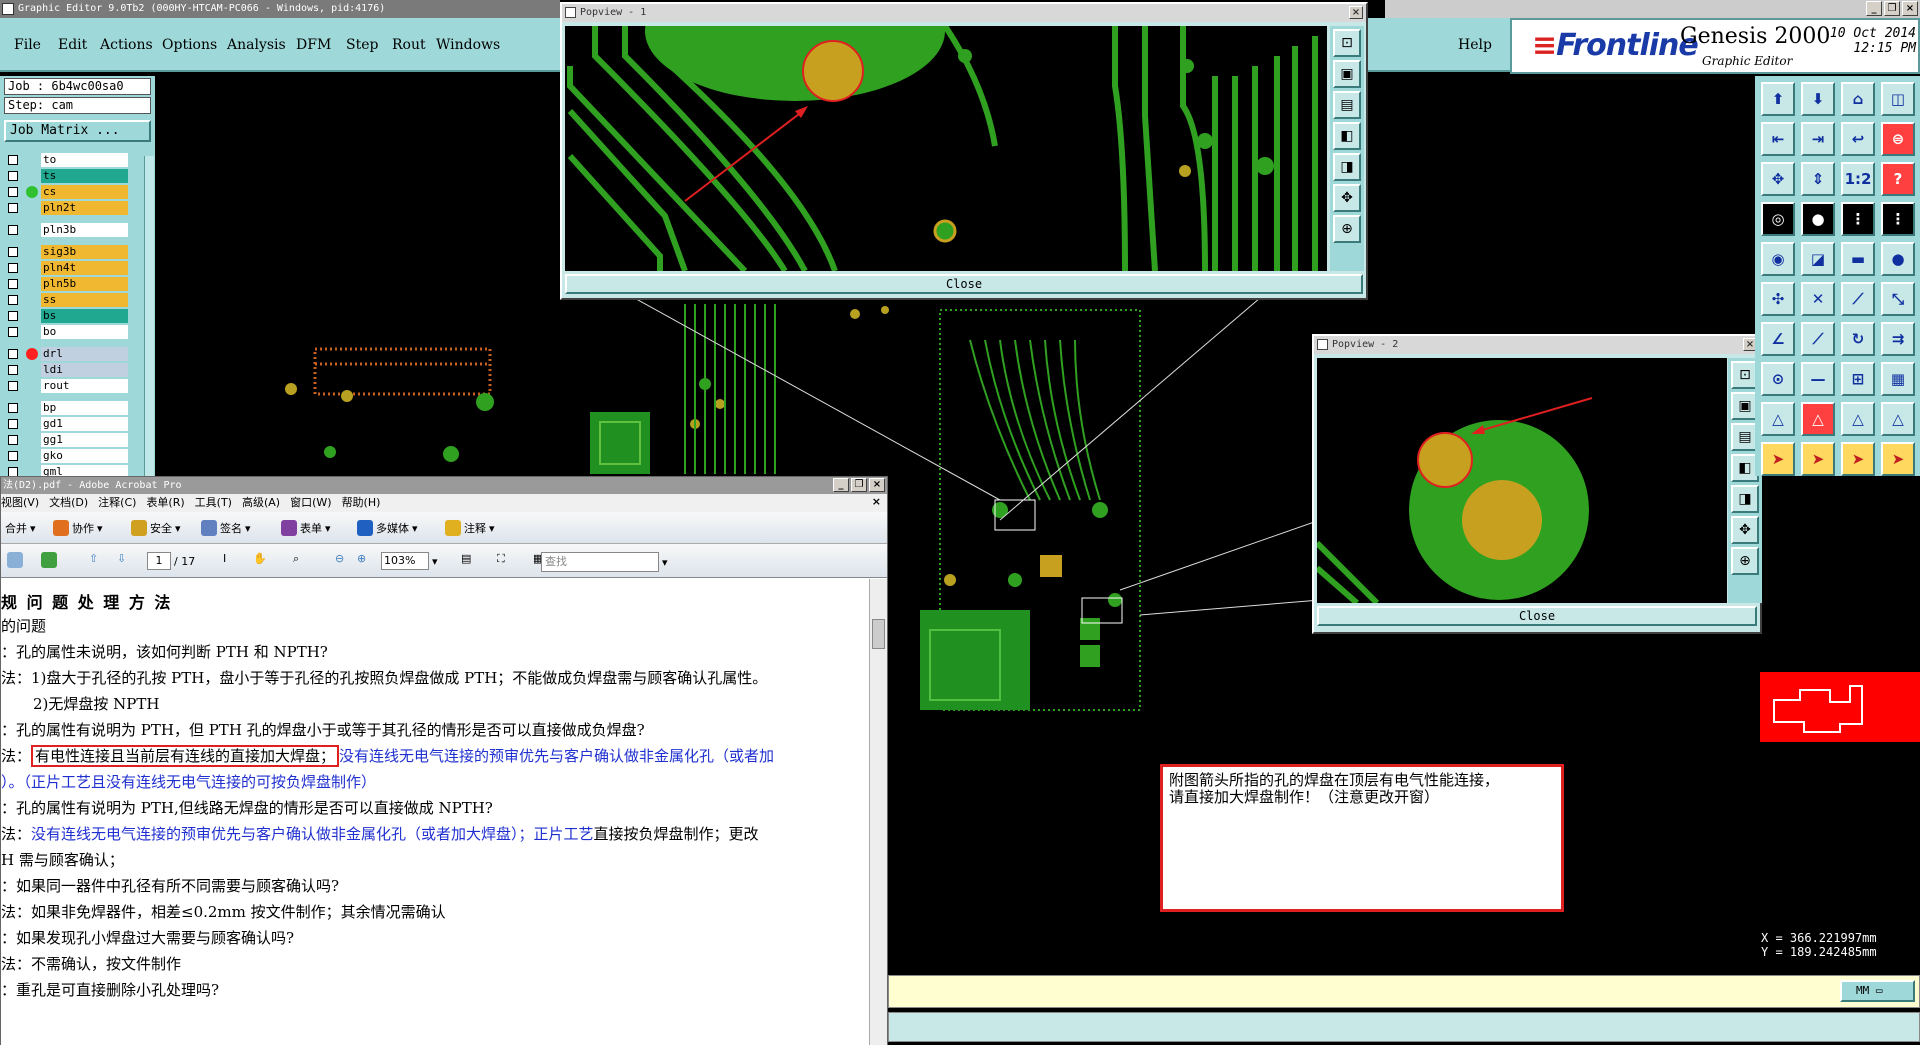 The width and height of the screenshot is (1920, 1045). I want to click on zoom-tool-icon: ⌕, so click(296, 559).